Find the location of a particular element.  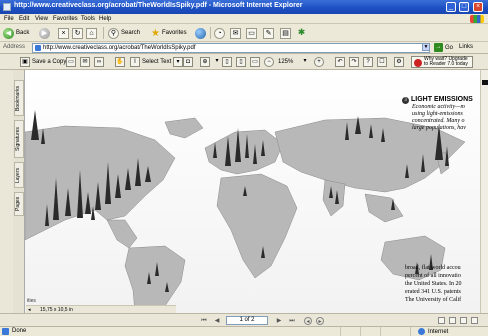

navigation-tabs: Bookmarks Signatures Layers Pages is located at coordinates (19, 191).